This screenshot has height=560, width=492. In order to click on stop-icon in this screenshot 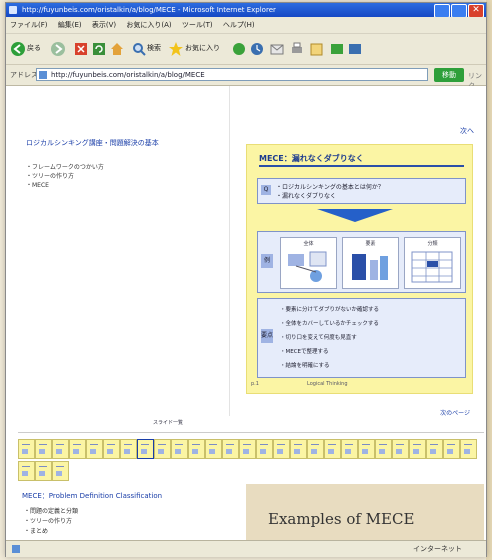, I will do `click(81, 49)`.